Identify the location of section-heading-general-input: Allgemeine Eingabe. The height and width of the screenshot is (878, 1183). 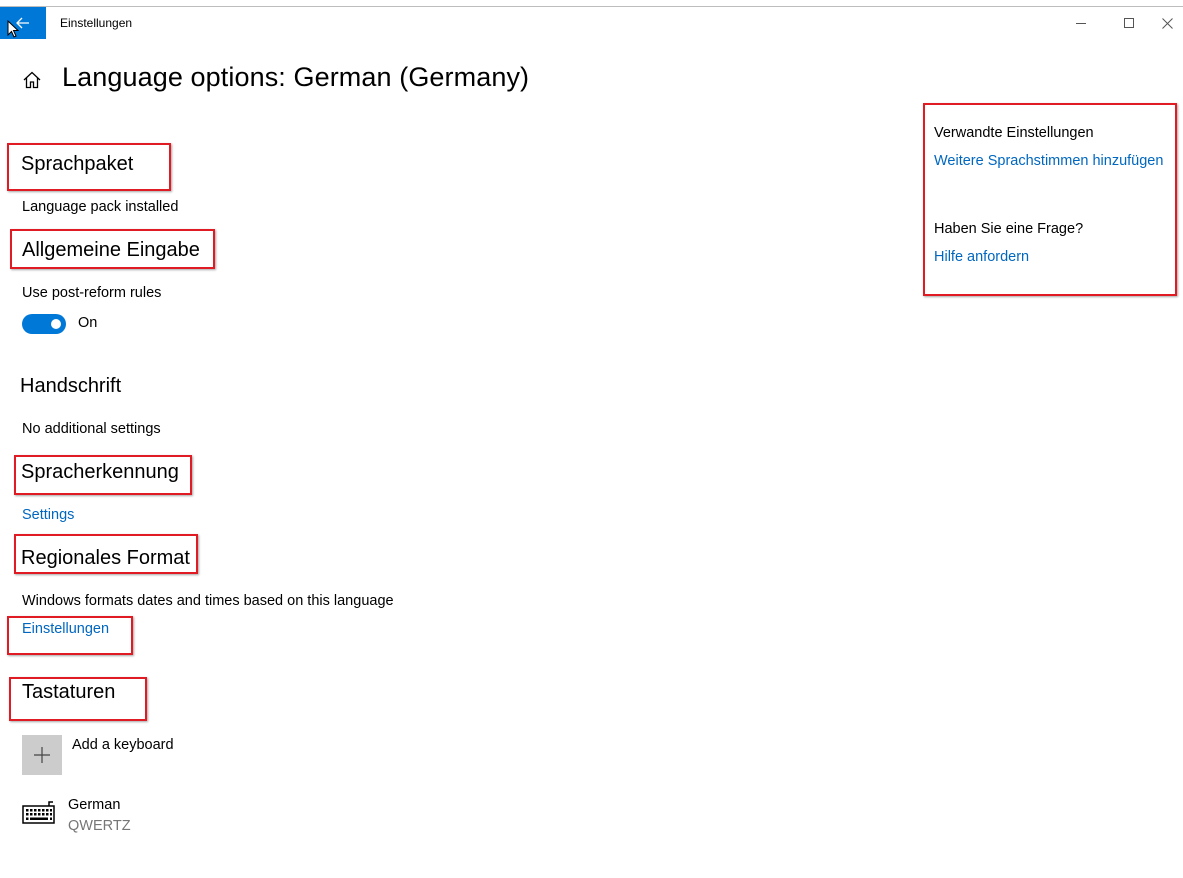
(111, 250).